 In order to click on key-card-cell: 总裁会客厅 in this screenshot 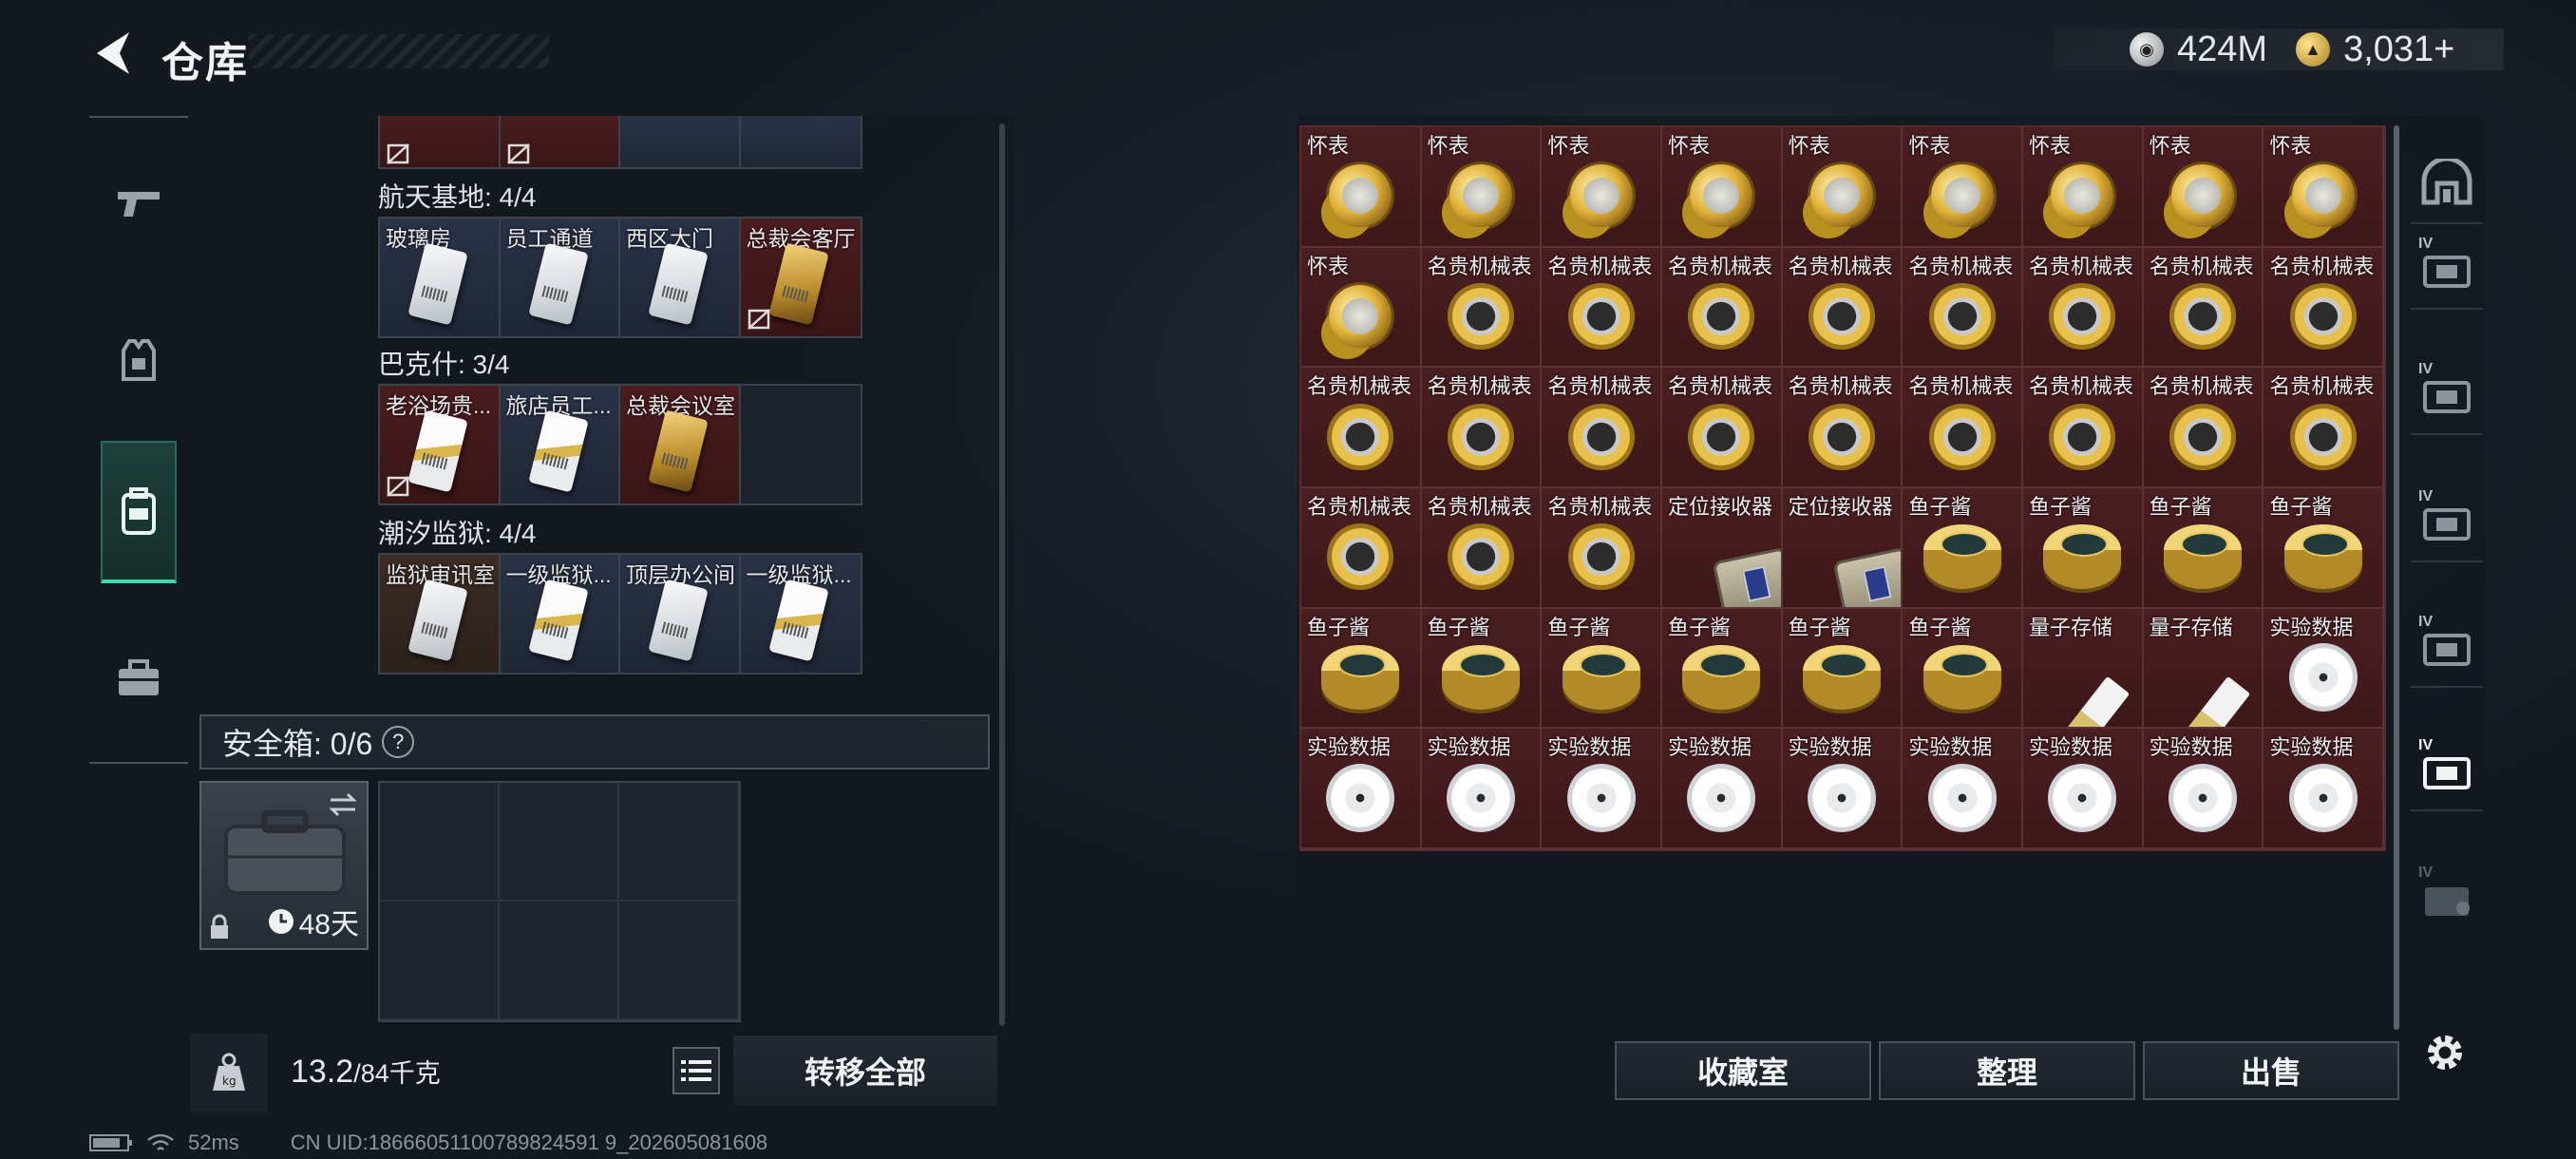, I will do `click(800, 277)`.